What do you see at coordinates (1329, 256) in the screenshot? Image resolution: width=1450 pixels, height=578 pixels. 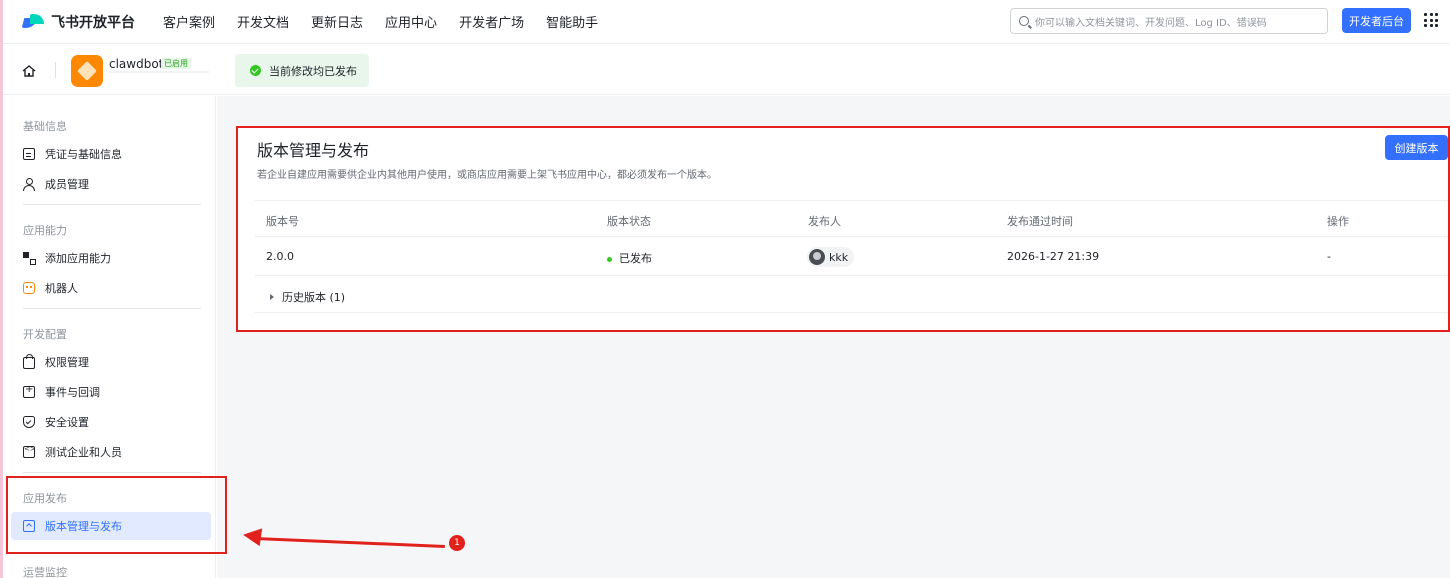 I see `action-cell: -` at bounding box center [1329, 256].